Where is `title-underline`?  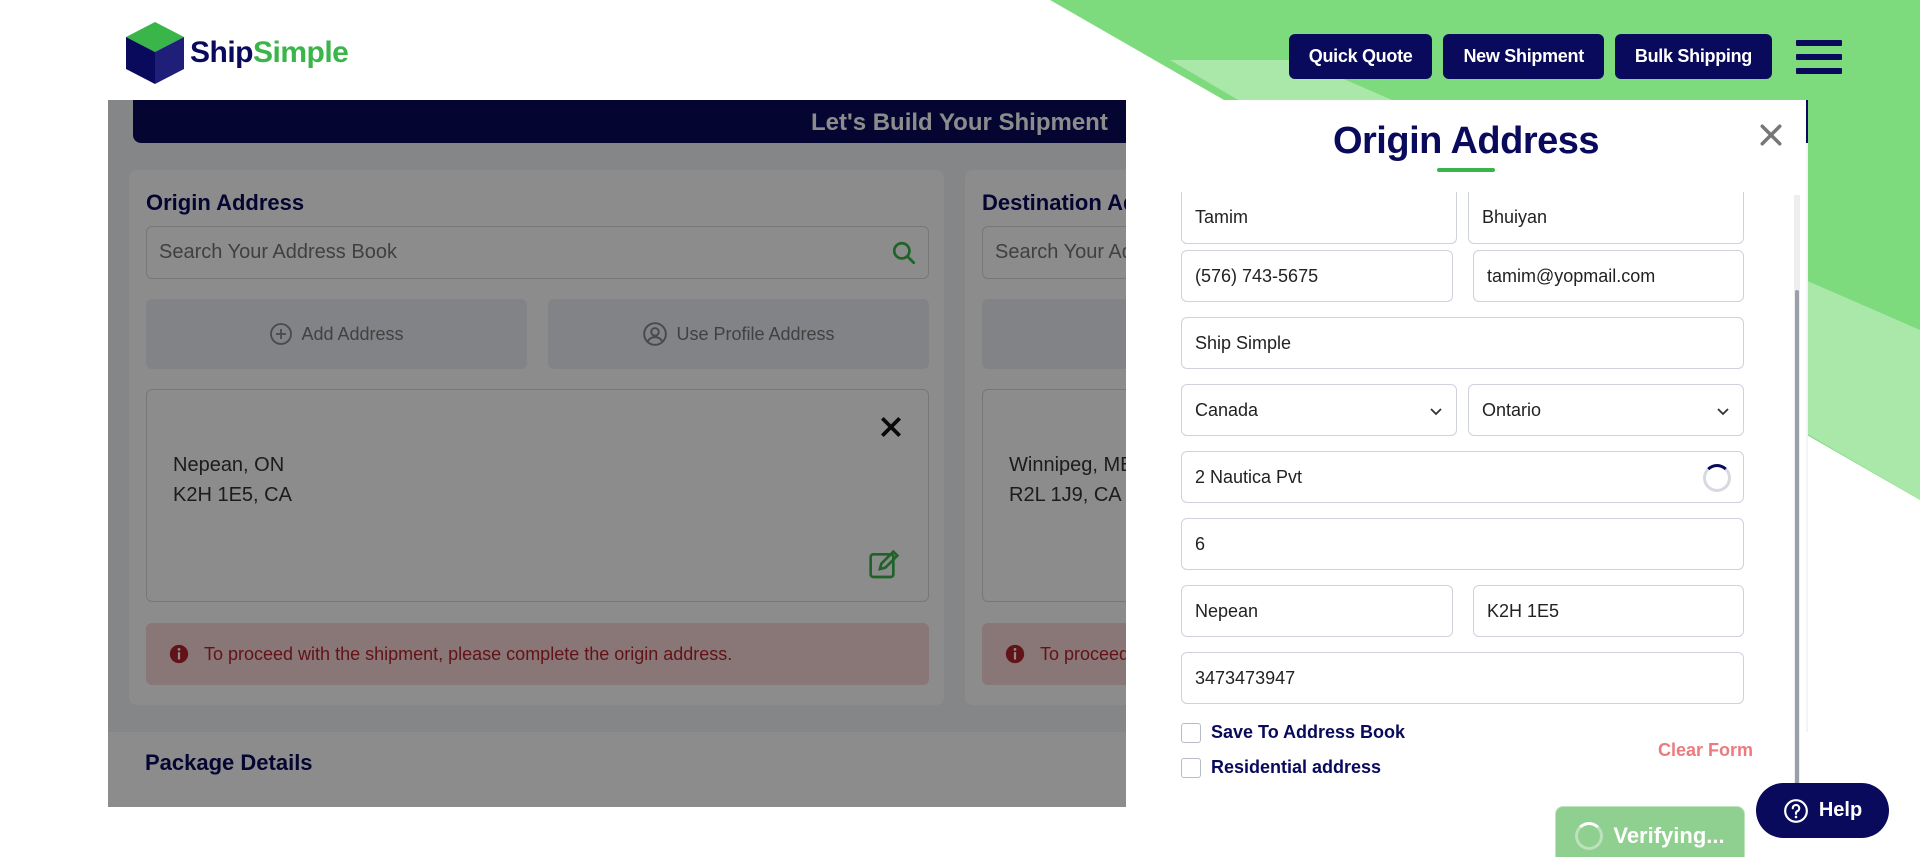 title-underline is located at coordinates (1466, 170).